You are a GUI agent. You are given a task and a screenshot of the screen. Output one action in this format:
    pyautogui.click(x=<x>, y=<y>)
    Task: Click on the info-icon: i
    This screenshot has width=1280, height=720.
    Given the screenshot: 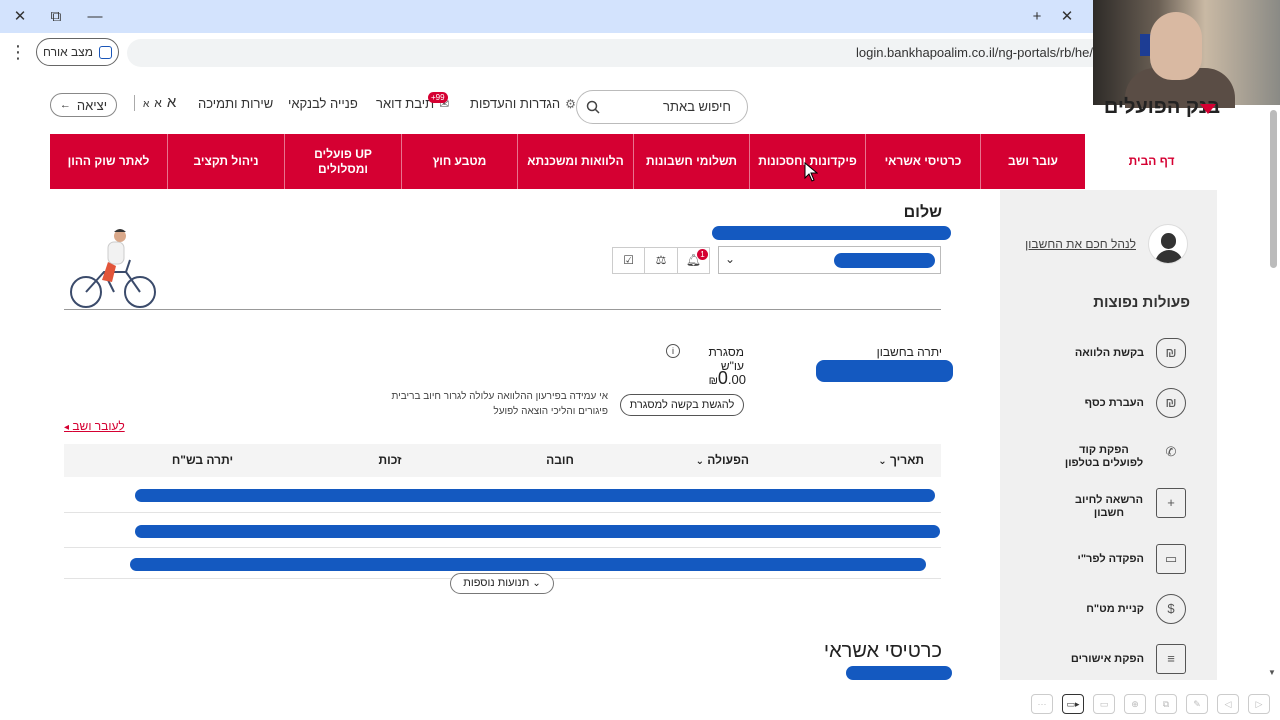 What is the action you would take?
    pyautogui.click(x=673, y=351)
    